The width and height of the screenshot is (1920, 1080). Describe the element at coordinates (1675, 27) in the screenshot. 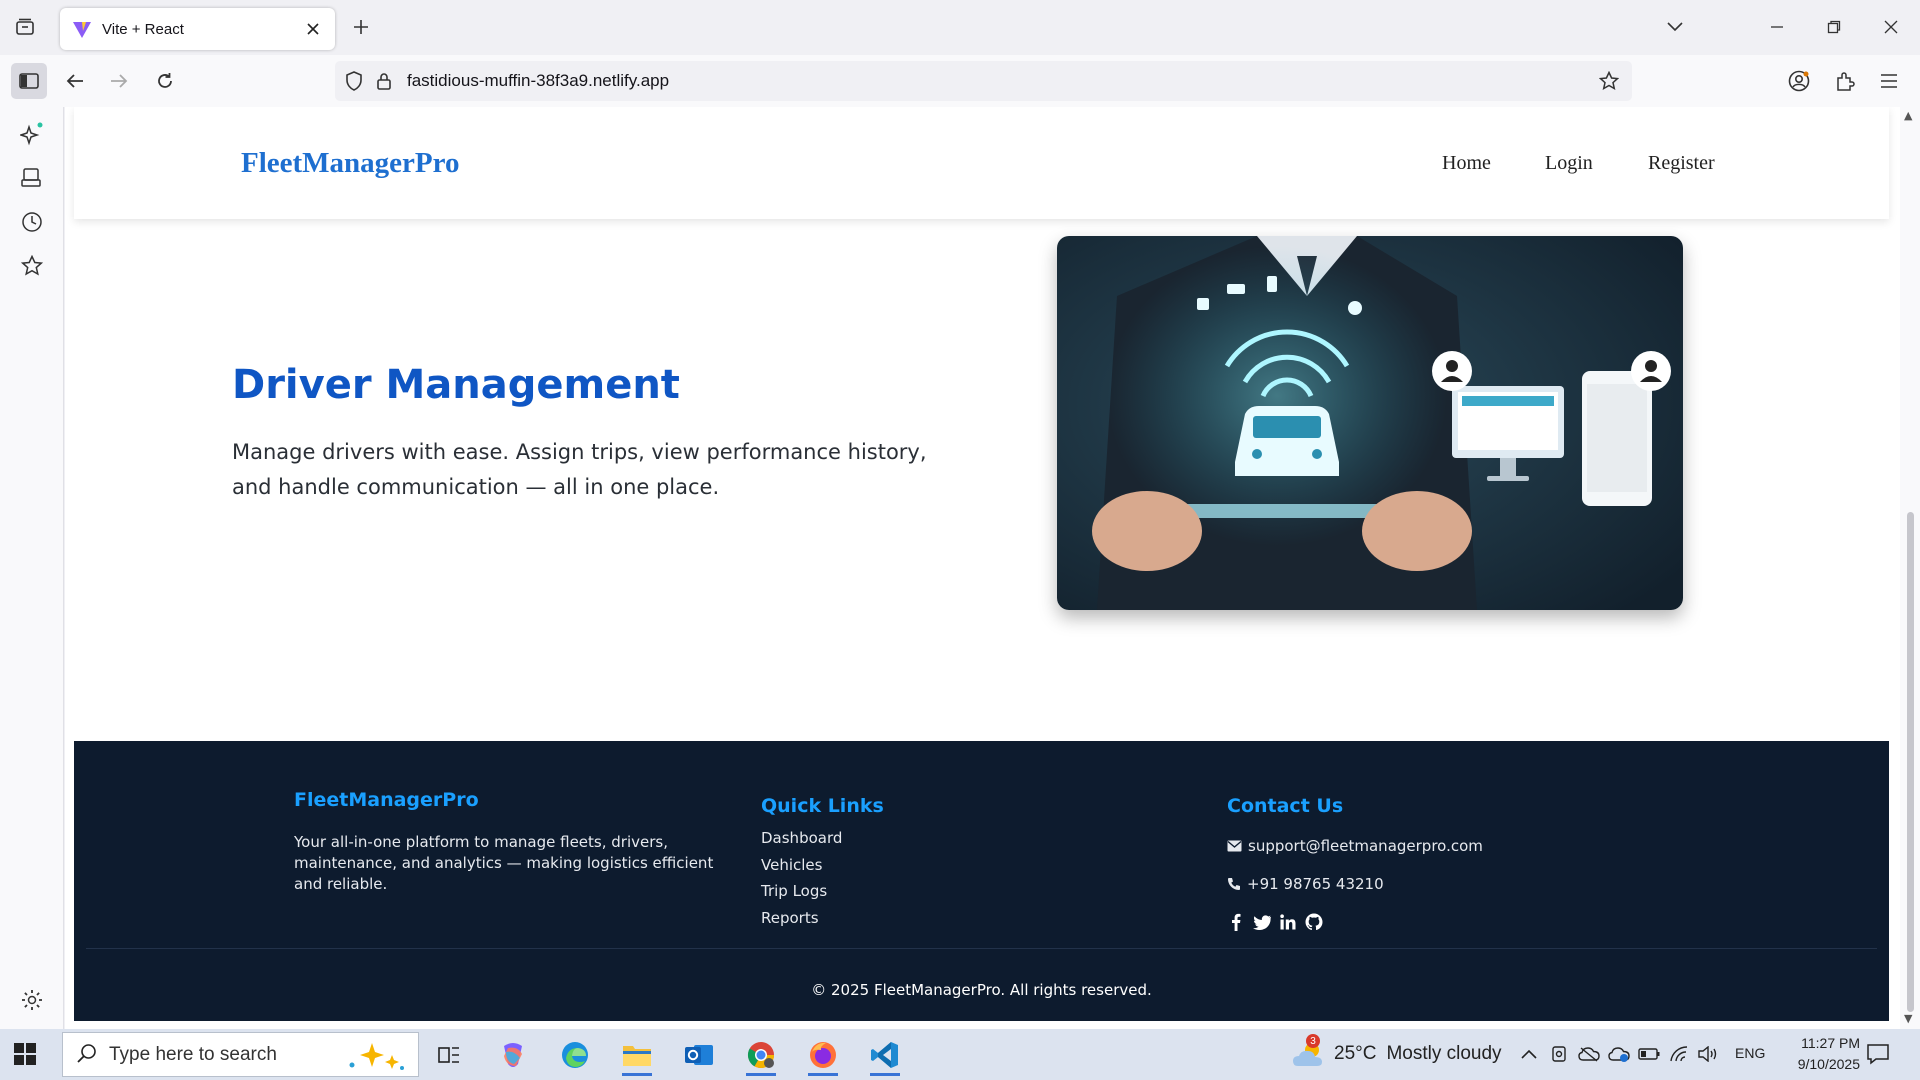

I see `list-all-tabs-icon` at that location.